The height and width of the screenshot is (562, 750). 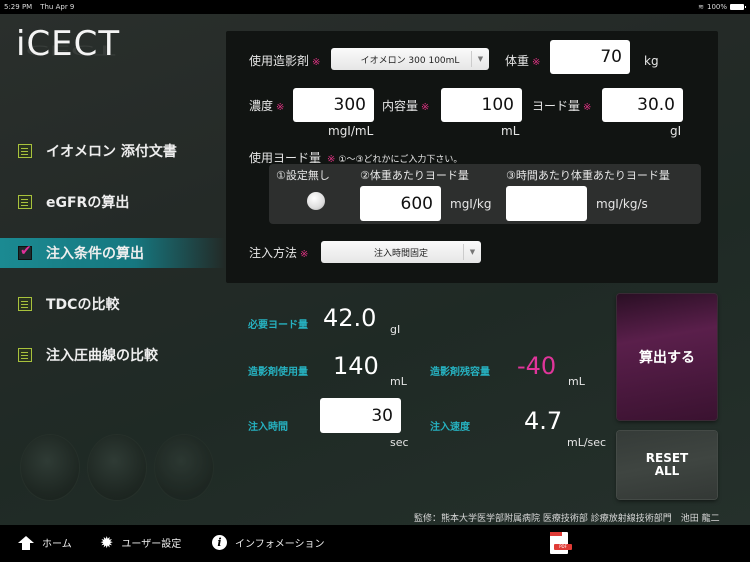 What do you see at coordinates (268, 427) in the screenshot?
I see `injection-time-label: 注入時間` at bounding box center [268, 427].